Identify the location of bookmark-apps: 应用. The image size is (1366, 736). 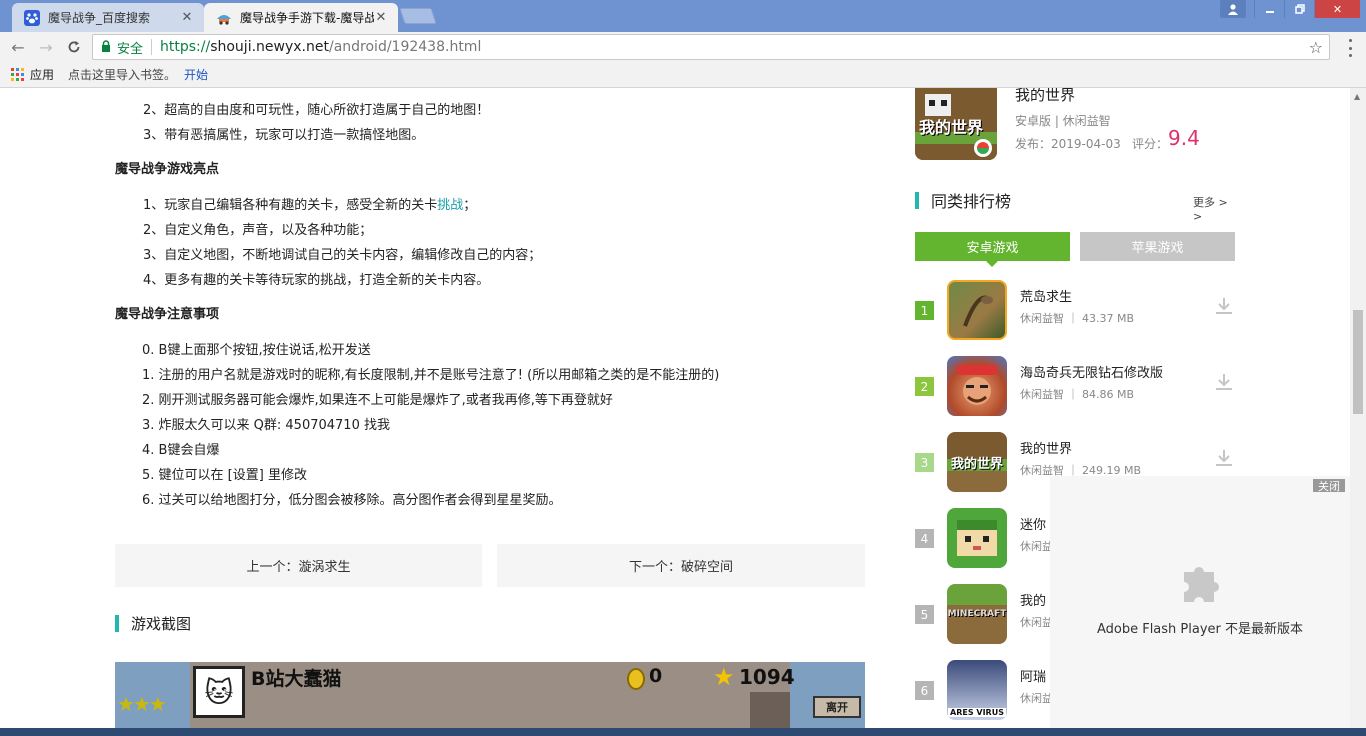
(42, 74).